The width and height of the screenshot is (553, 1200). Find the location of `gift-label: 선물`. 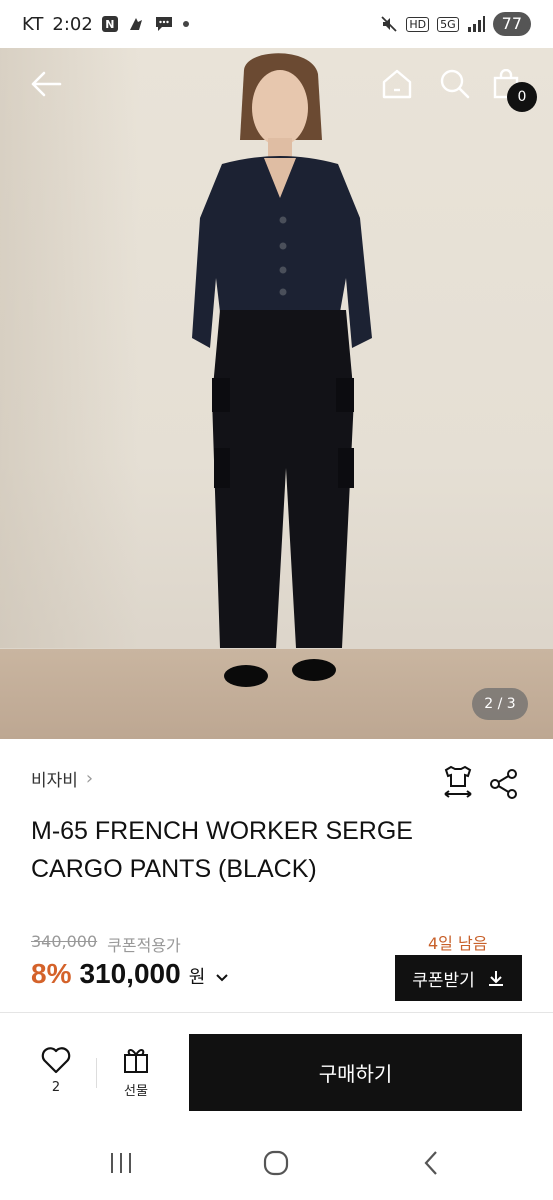

gift-label: 선물 is located at coordinates (136, 1091).